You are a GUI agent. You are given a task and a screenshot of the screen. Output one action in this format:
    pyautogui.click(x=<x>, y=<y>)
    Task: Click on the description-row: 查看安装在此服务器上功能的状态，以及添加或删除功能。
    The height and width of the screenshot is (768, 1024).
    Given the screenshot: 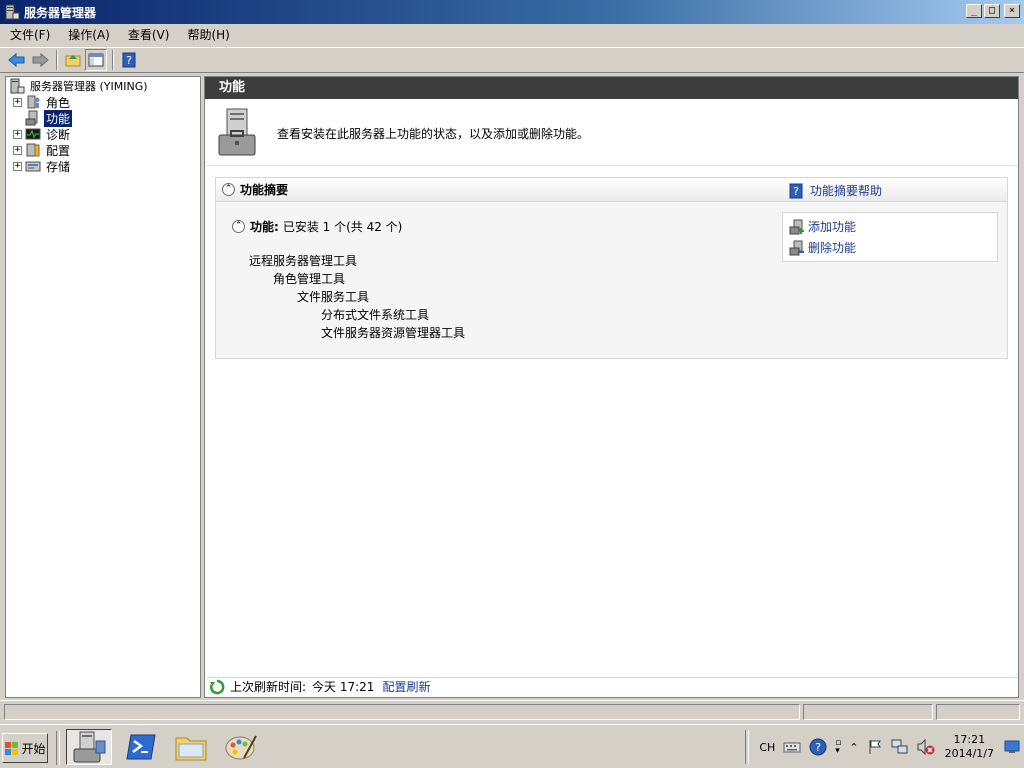 What is the action you would take?
    pyautogui.click(x=403, y=133)
    